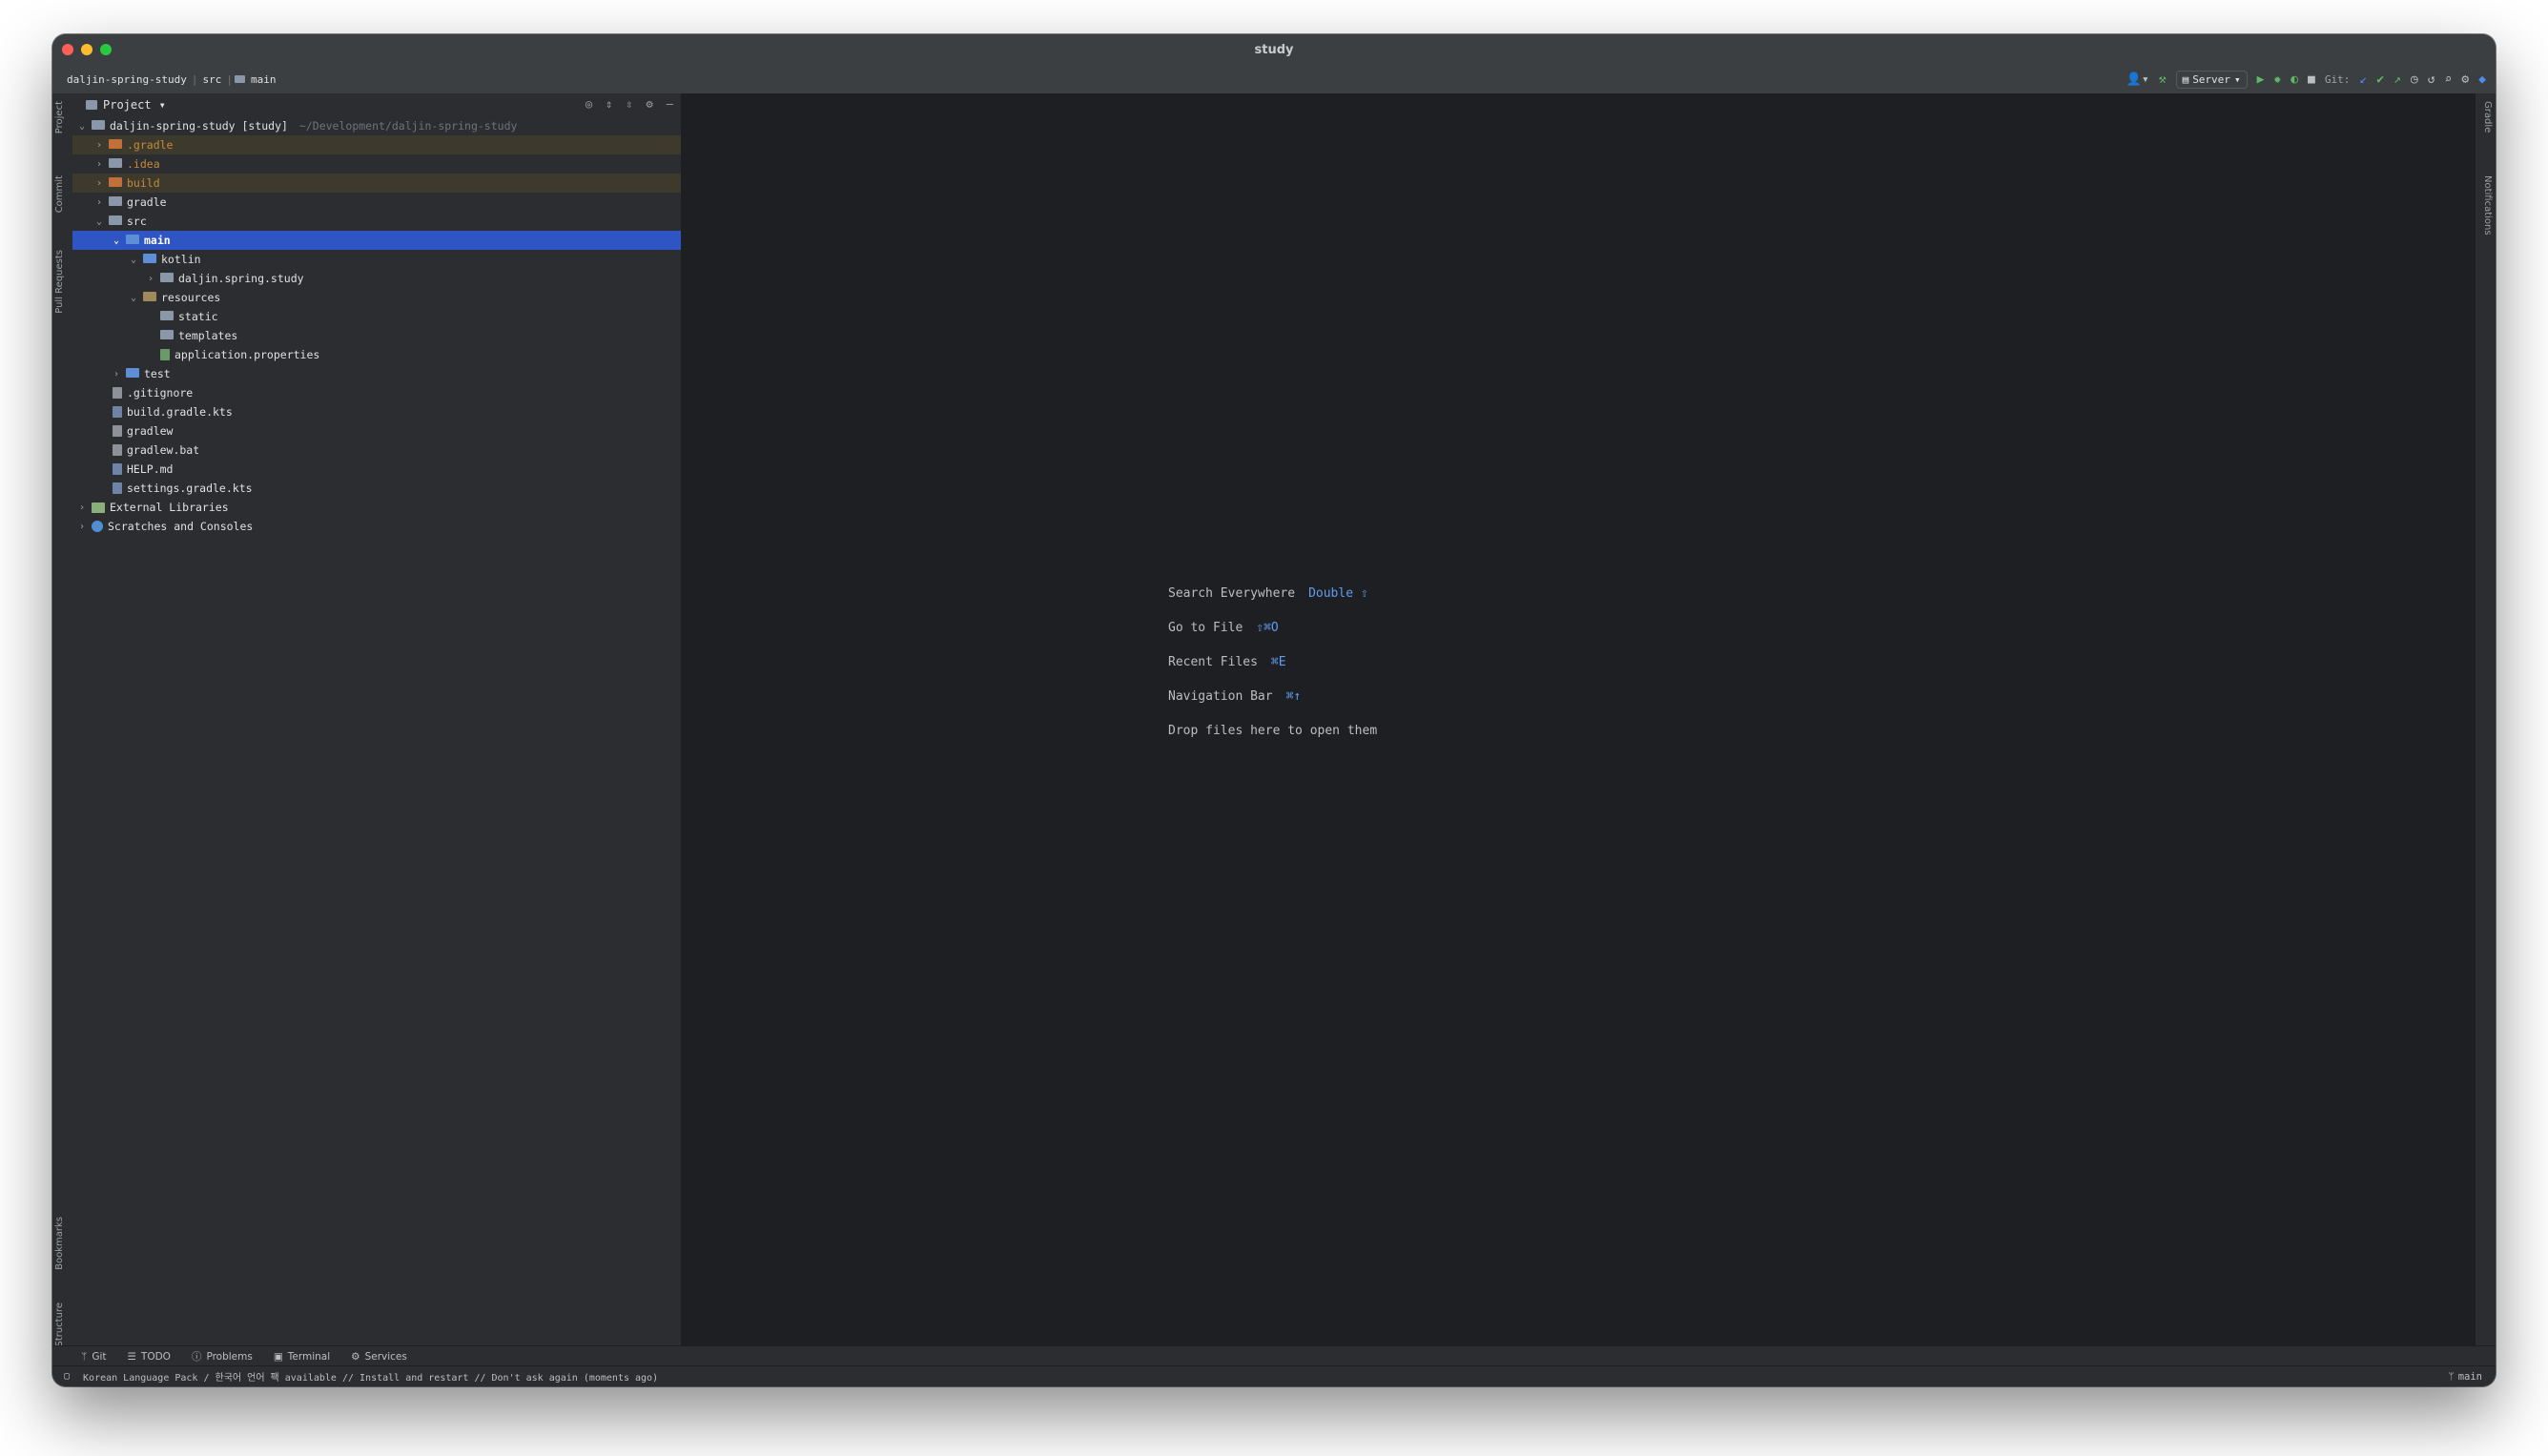 Image resolution: width=2548 pixels, height=1456 pixels. What do you see at coordinates (59, 1243) in the screenshot?
I see `tool-tab-bookmarks: Bookmarks` at bounding box center [59, 1243].